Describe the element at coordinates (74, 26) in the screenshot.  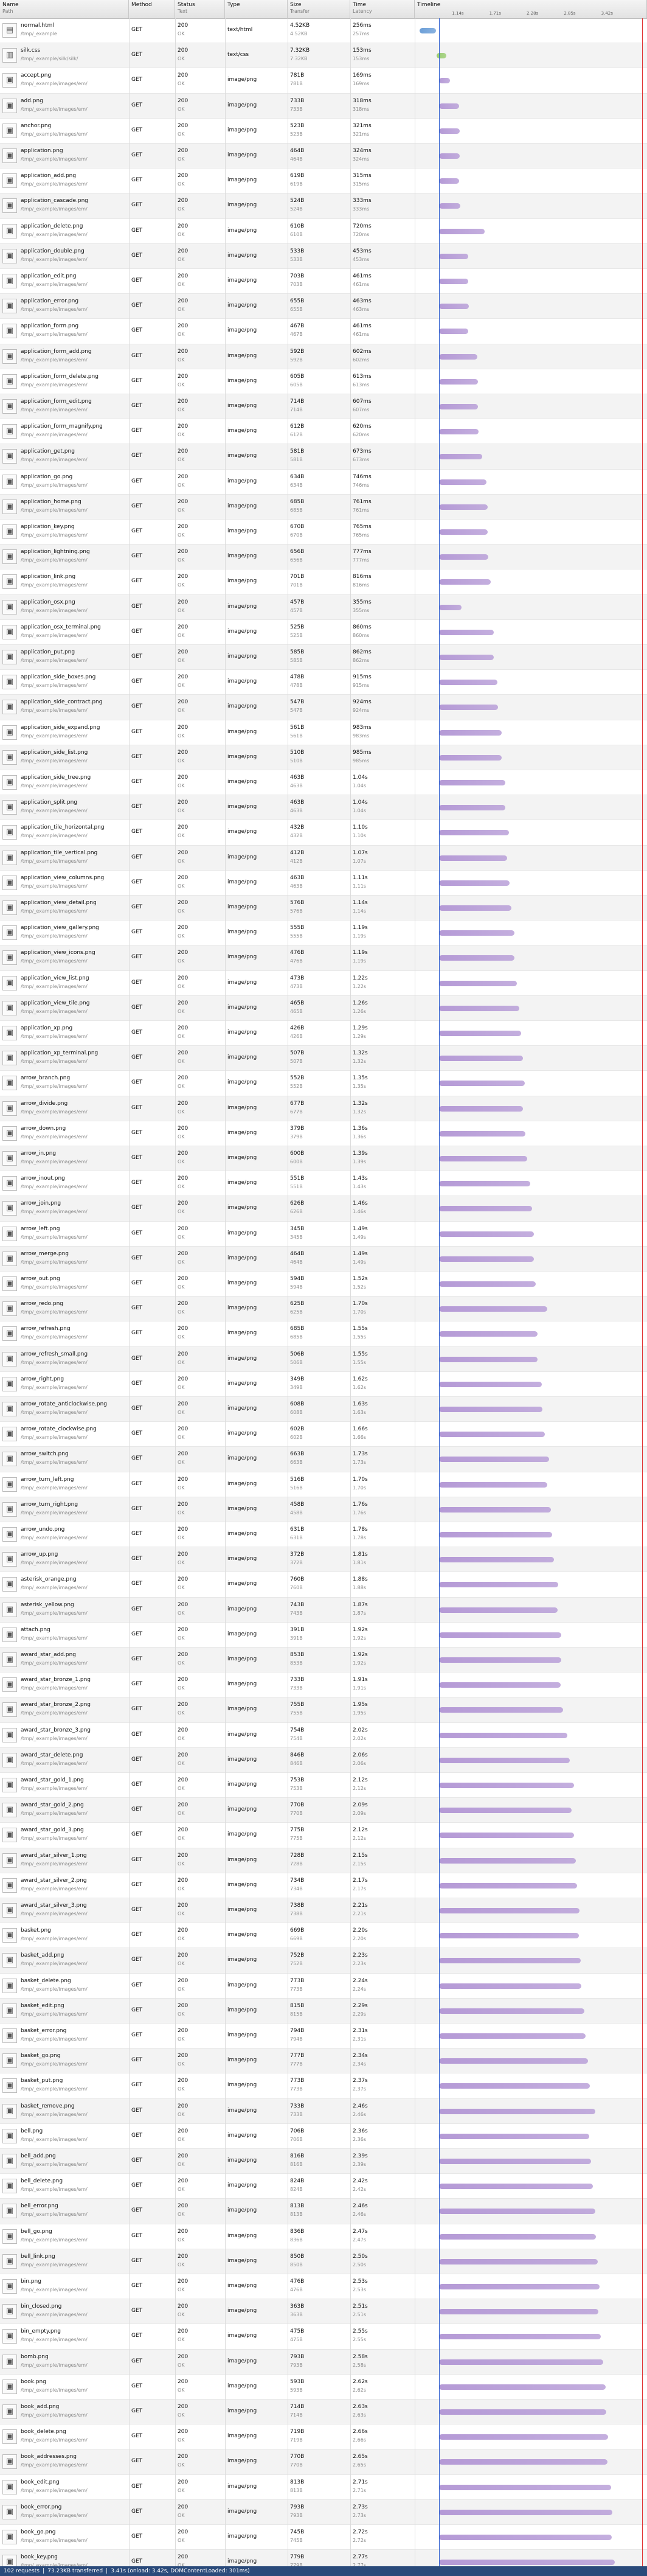
I see `request-name: normal.html` at that location.